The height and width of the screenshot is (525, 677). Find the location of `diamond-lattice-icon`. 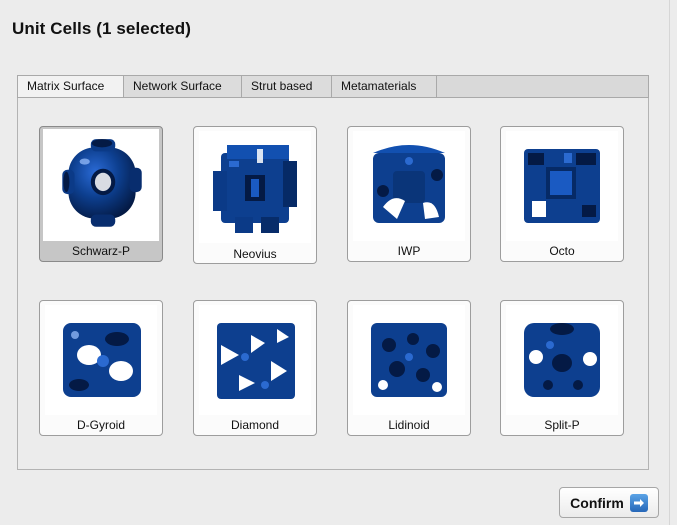

diamond-lattice-icon is located at coordinates (255, 360).